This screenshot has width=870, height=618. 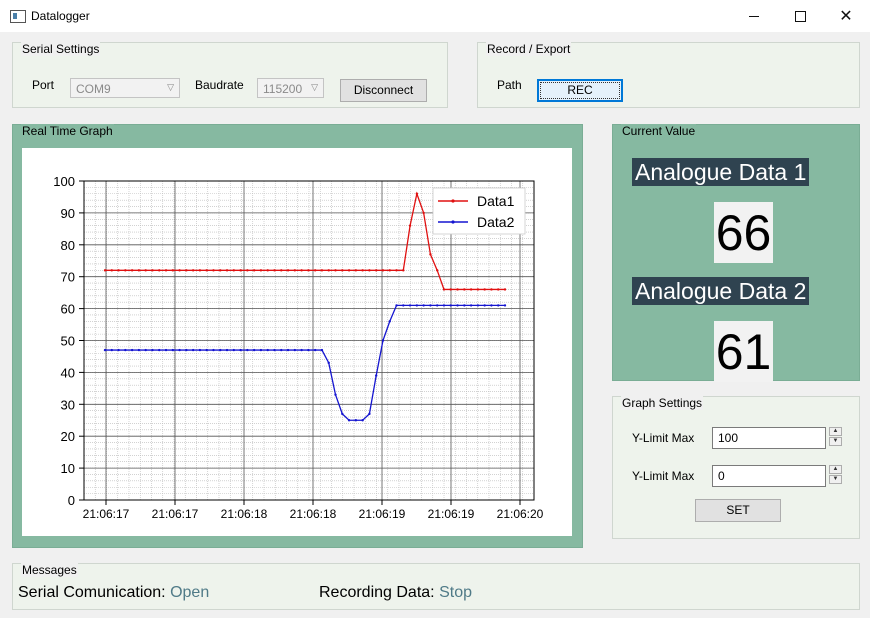 I want to click on graph-settings-label: Graph Settings, so click(x=662, y=403).